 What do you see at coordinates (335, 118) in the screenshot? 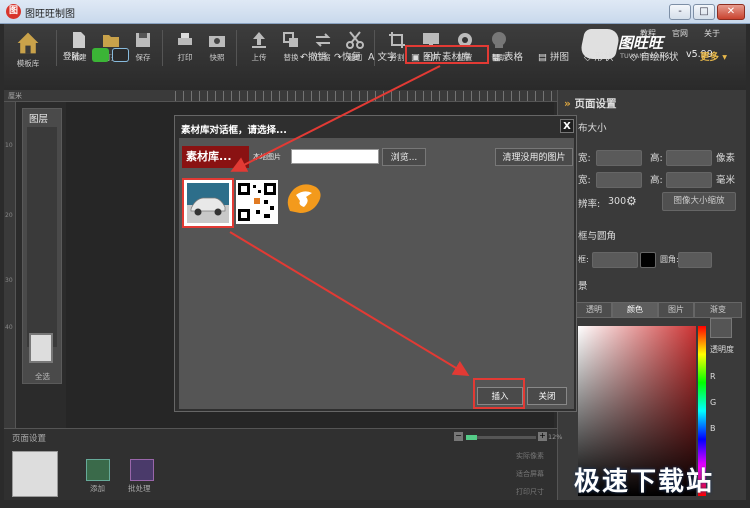
I see `arrow-to-material` at bounding box center [335, 118].